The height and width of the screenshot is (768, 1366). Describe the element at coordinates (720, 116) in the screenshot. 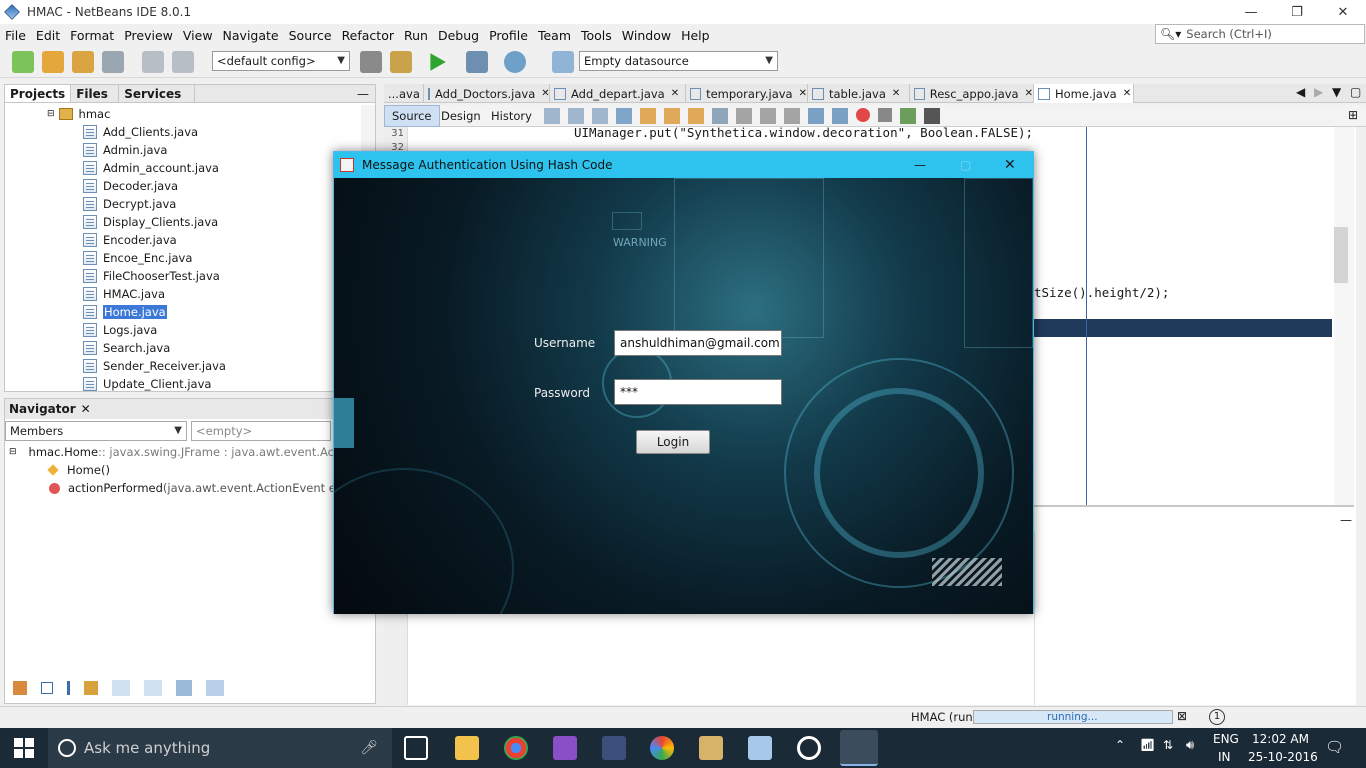

I see `select-icon` at that location.